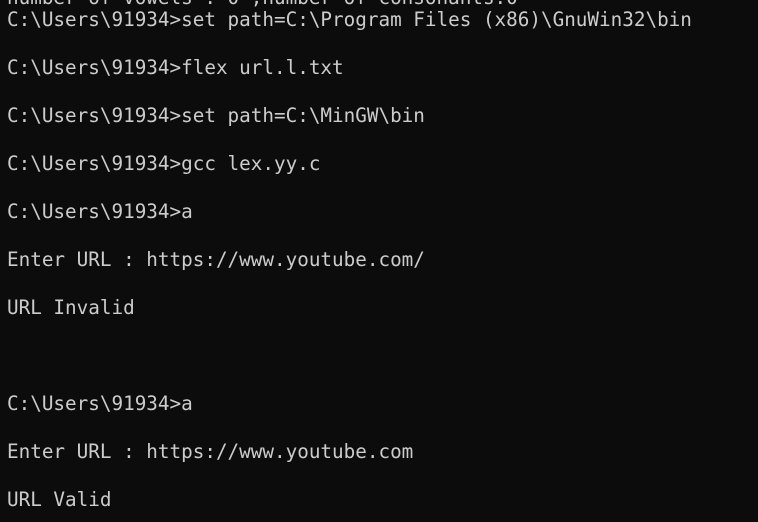 The width and height of the screenshot is (758, 522). Describe the element at coordinates (216, 259) in the screenshot. I see `terminal-line: Enter URL : https://www.youtube.com/` at that location.